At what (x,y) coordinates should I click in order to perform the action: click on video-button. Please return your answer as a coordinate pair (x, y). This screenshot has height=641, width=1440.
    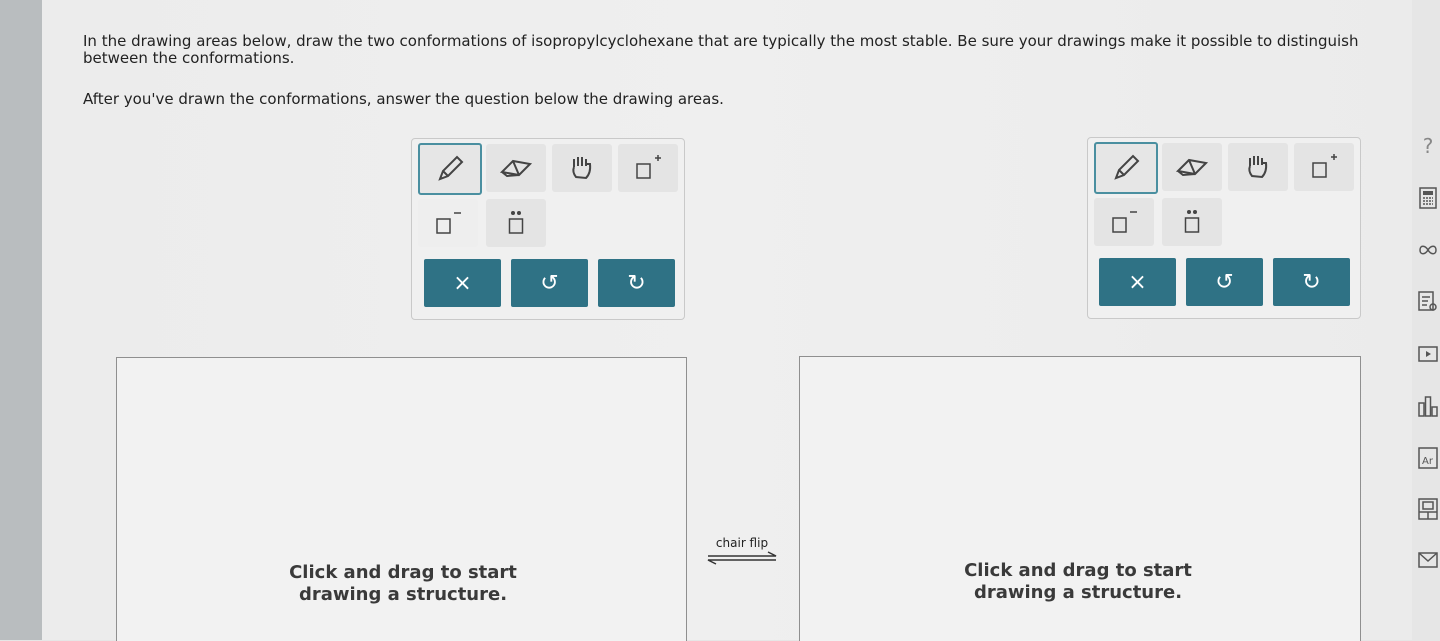
    Looking at the image, I should click on (1428, 354).